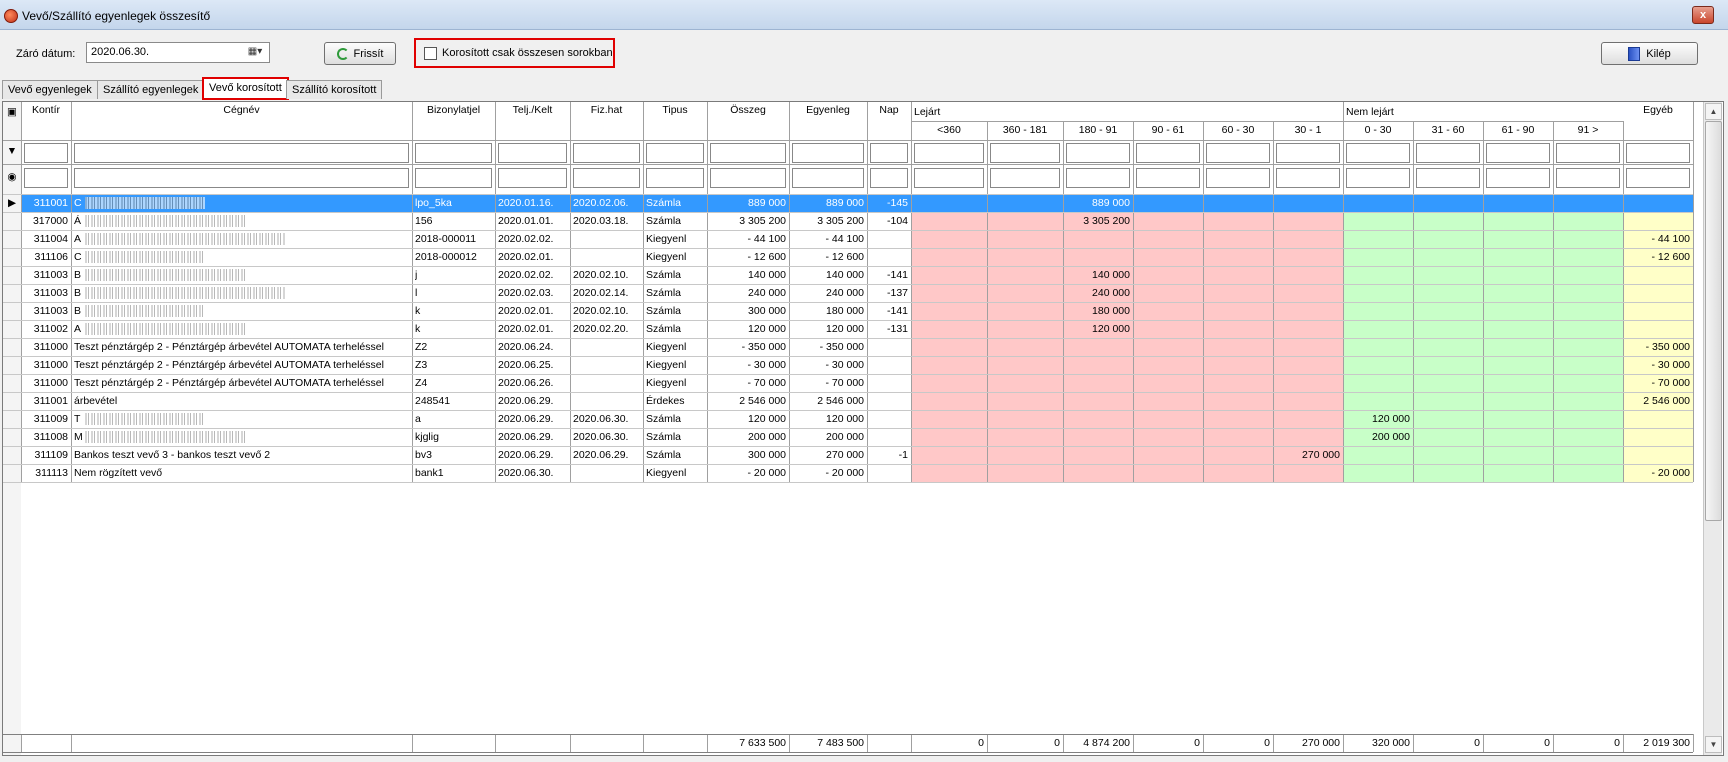  Describe the element at coordinates (453, 455) in the screenshot. I see `table-cell: bv3` at that location.